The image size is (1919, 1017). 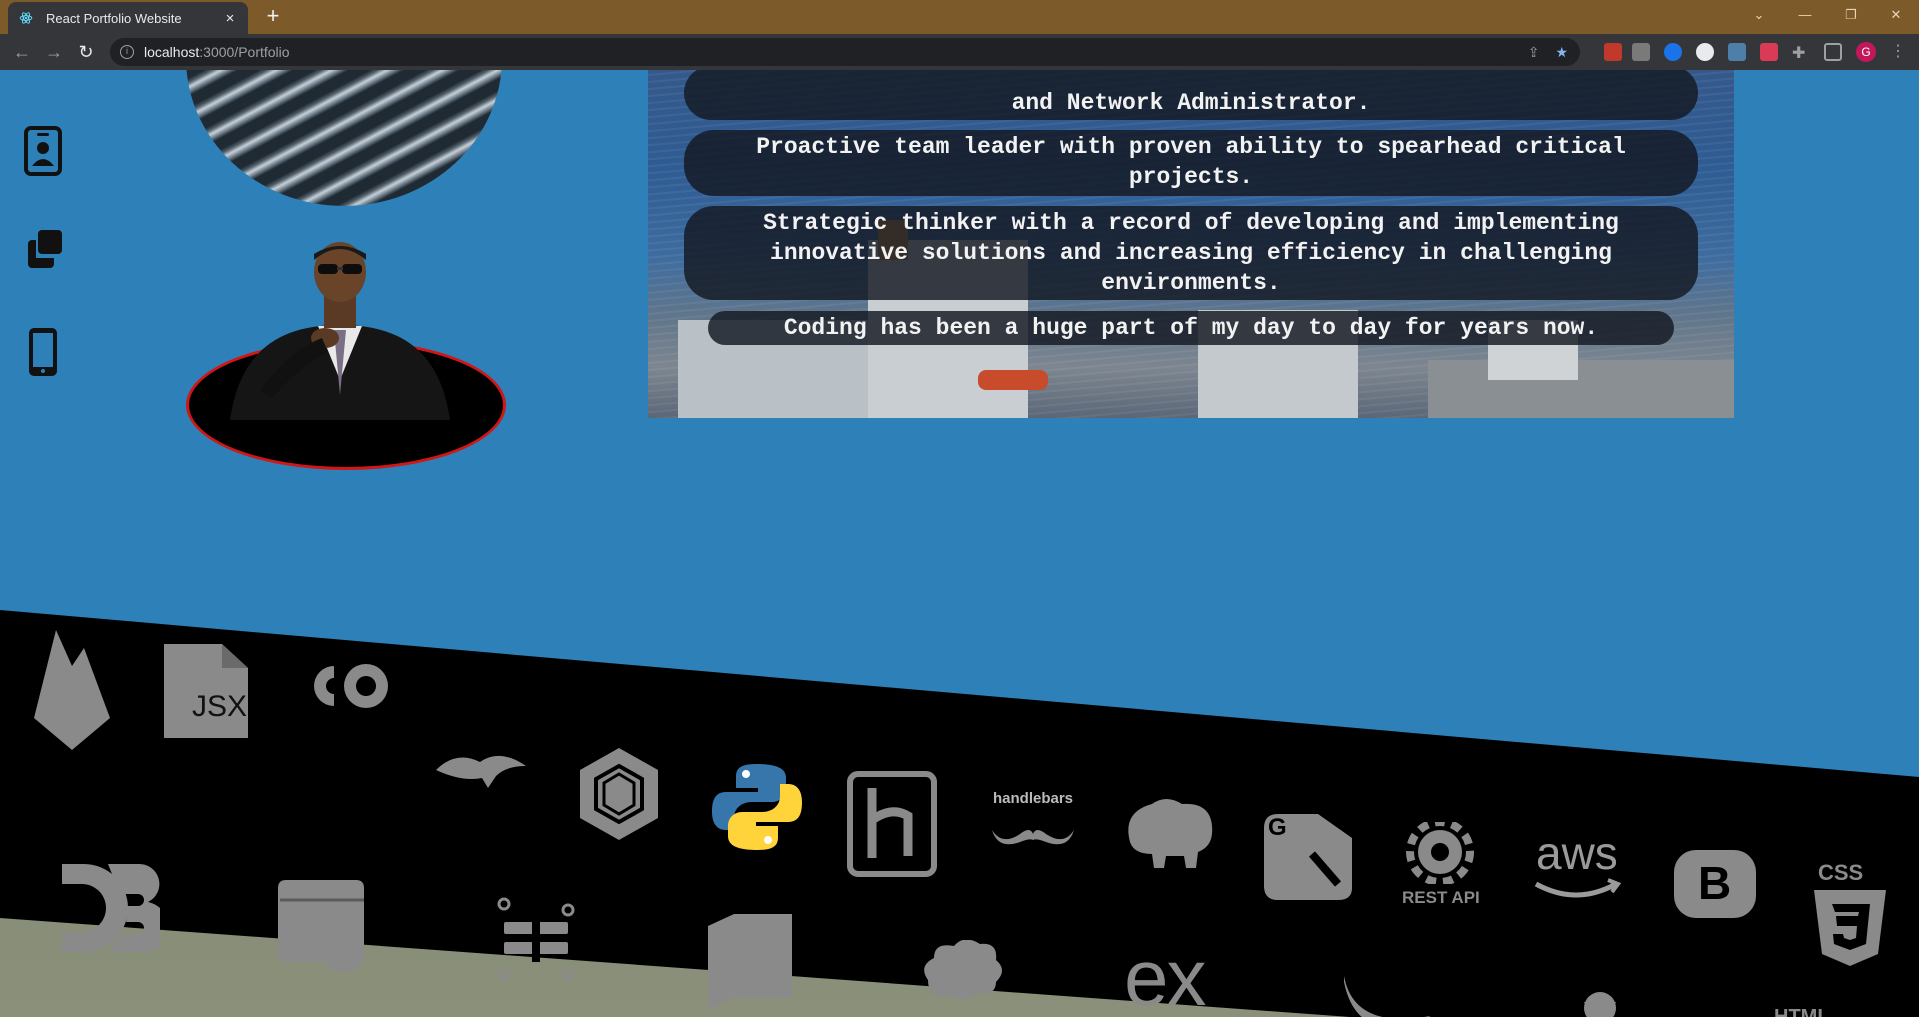 I want to click on tab-search-icon: ⌄, so click(x=1759, y=15).